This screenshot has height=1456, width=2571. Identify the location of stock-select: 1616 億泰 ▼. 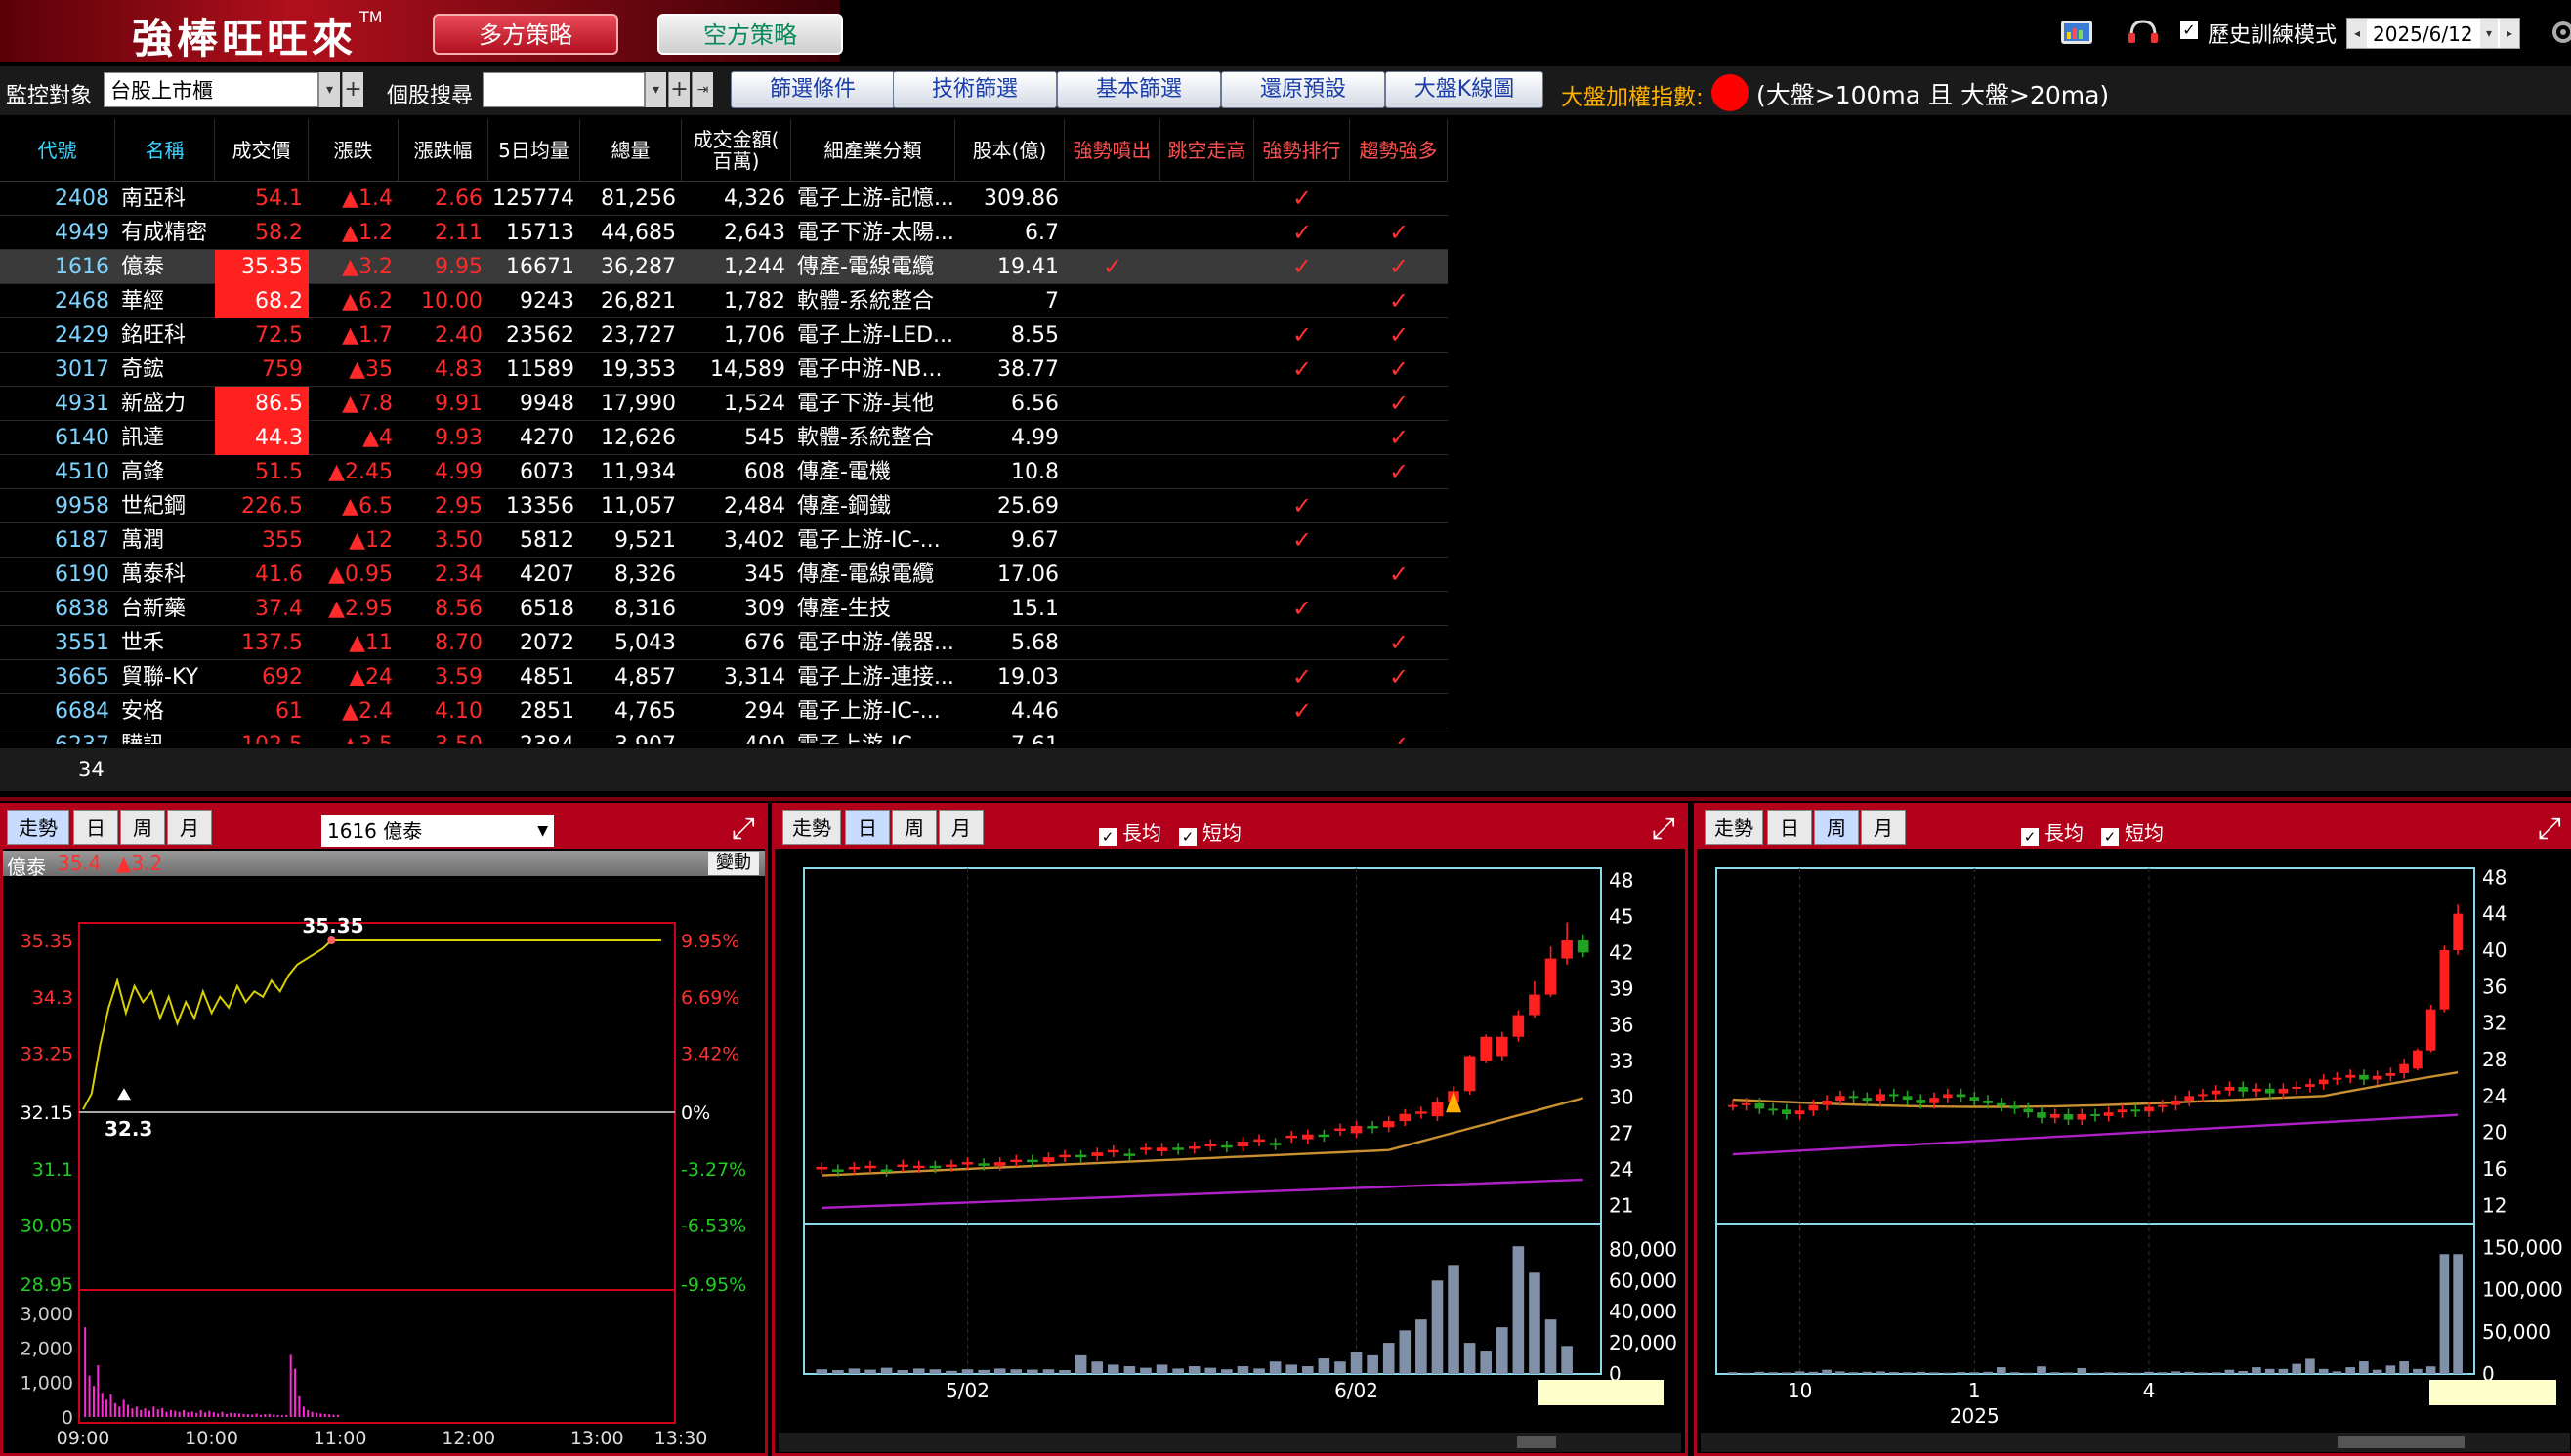
(437, 831).